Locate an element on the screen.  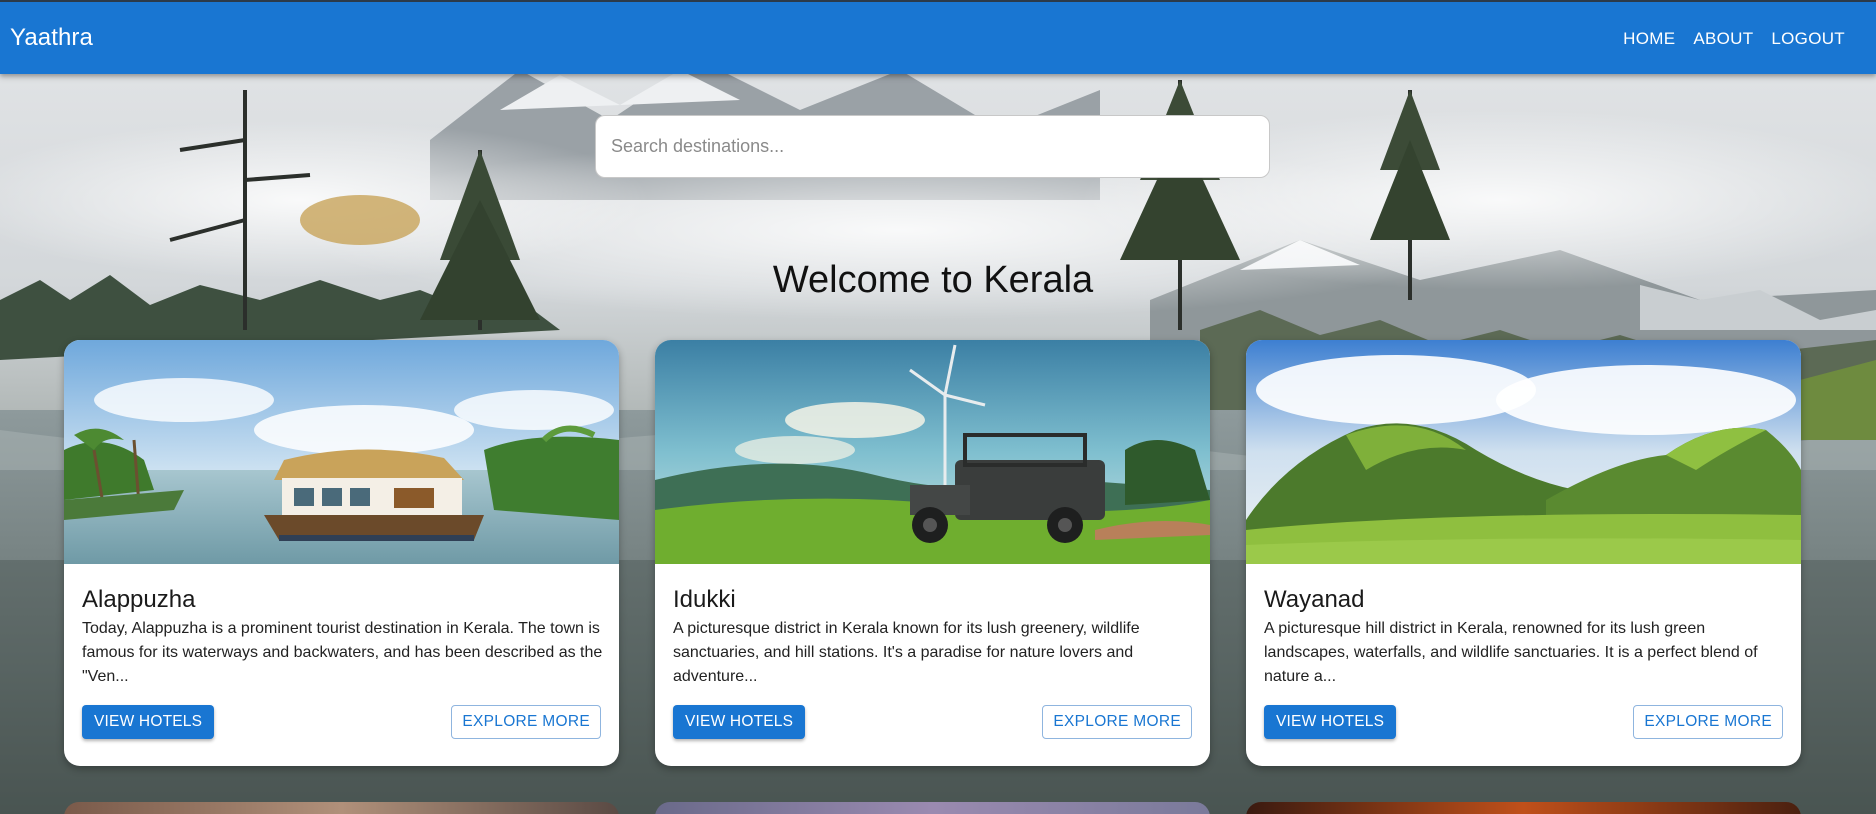
top-nav: HOME ABOUT LOGOUT is located at coordinates (1734, 39).